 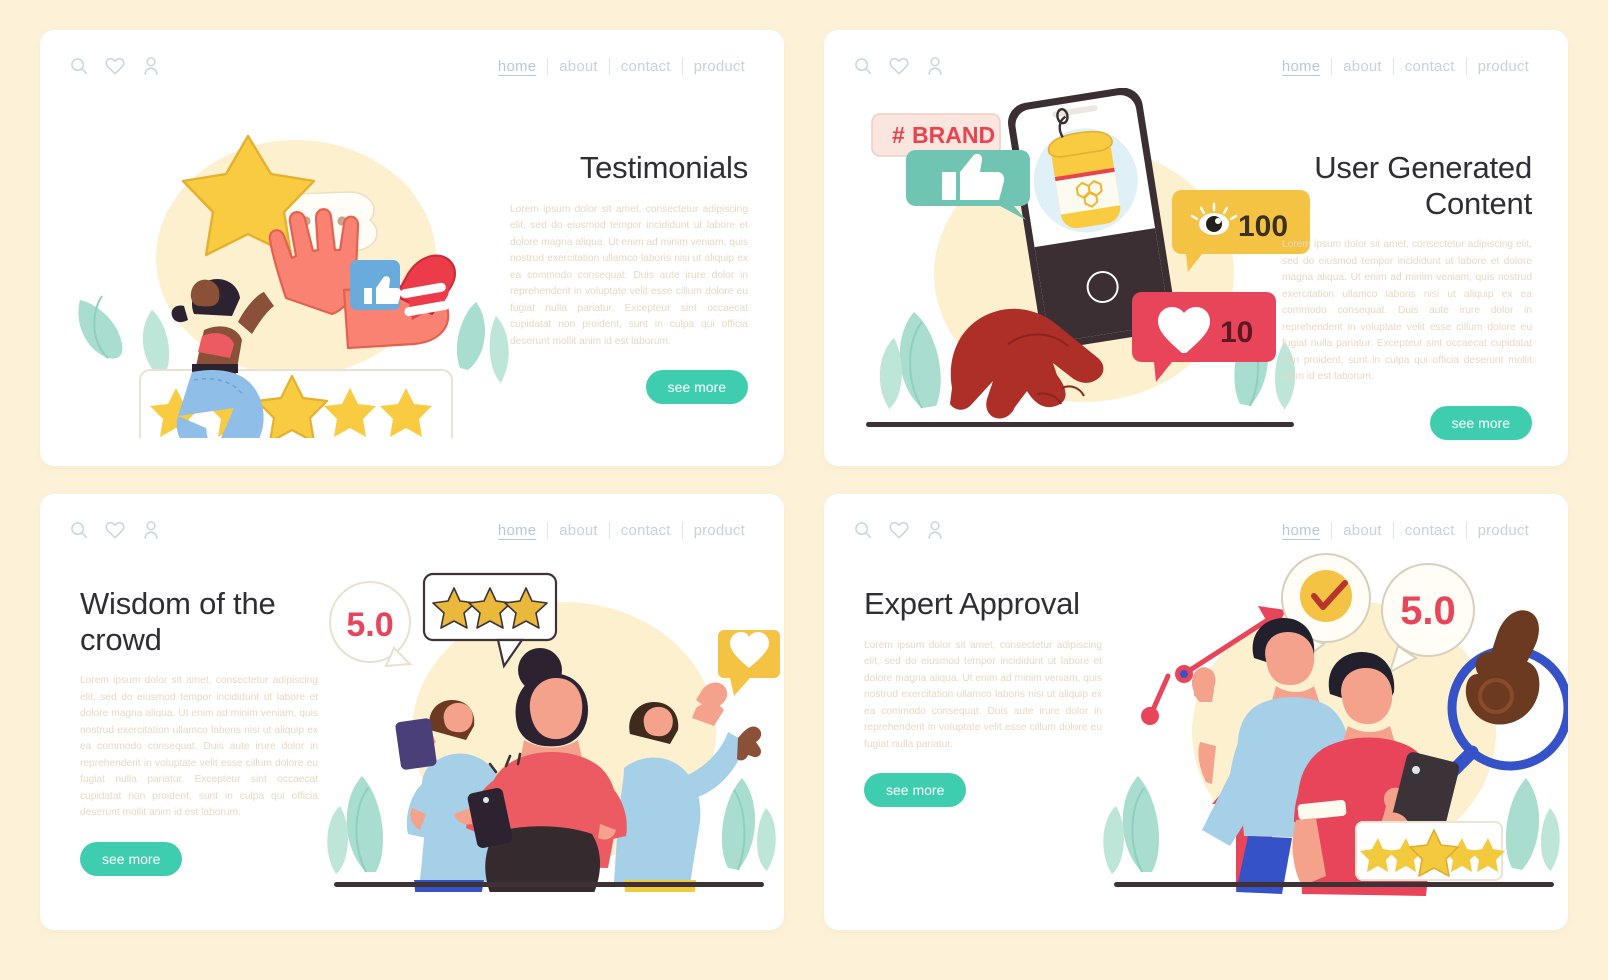 What do you see at coordinates (953, 135) in the screenshot?
I see `svg-text: BRAND` at bounding box center [953, 135].